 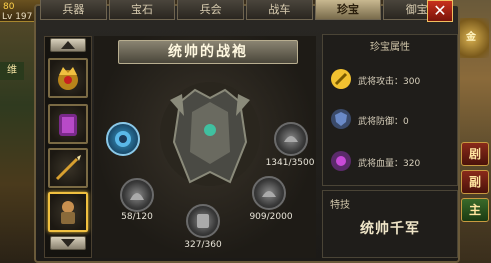 I want to click on bottom-gem-progress: 327/360, so click(x=203, y=245).